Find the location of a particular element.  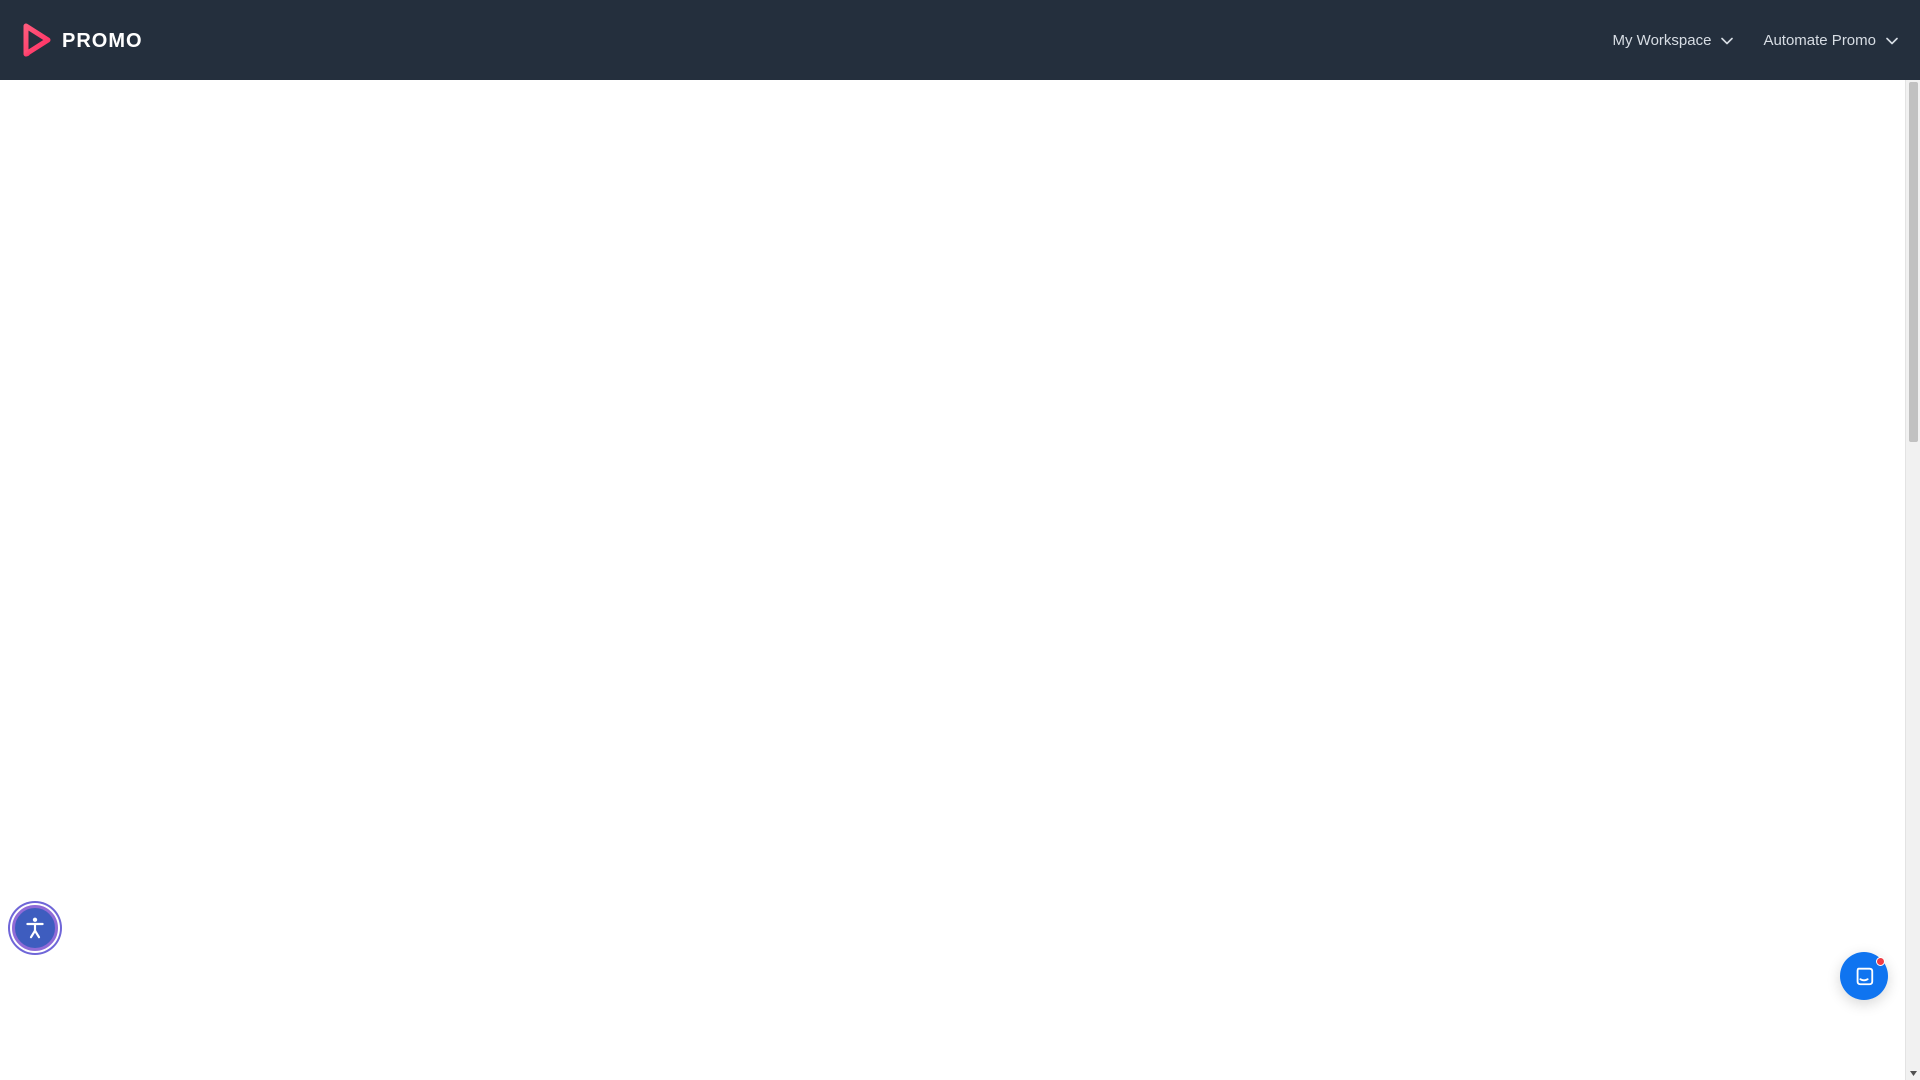

nav-dropdown-label: My Workspace is located at coordinates (1662, 40).